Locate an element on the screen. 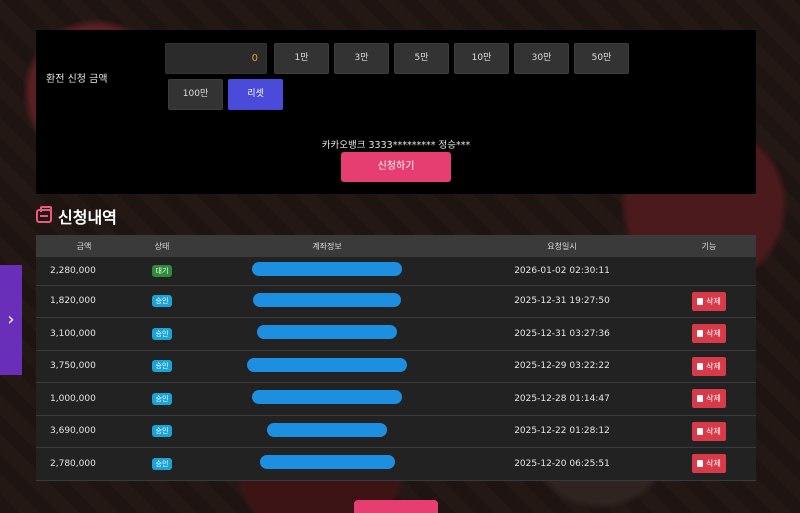  table-row: 1,000,000 승인 2025-12-28 01:14:47 삭제 is located at coordinates (396, 399).